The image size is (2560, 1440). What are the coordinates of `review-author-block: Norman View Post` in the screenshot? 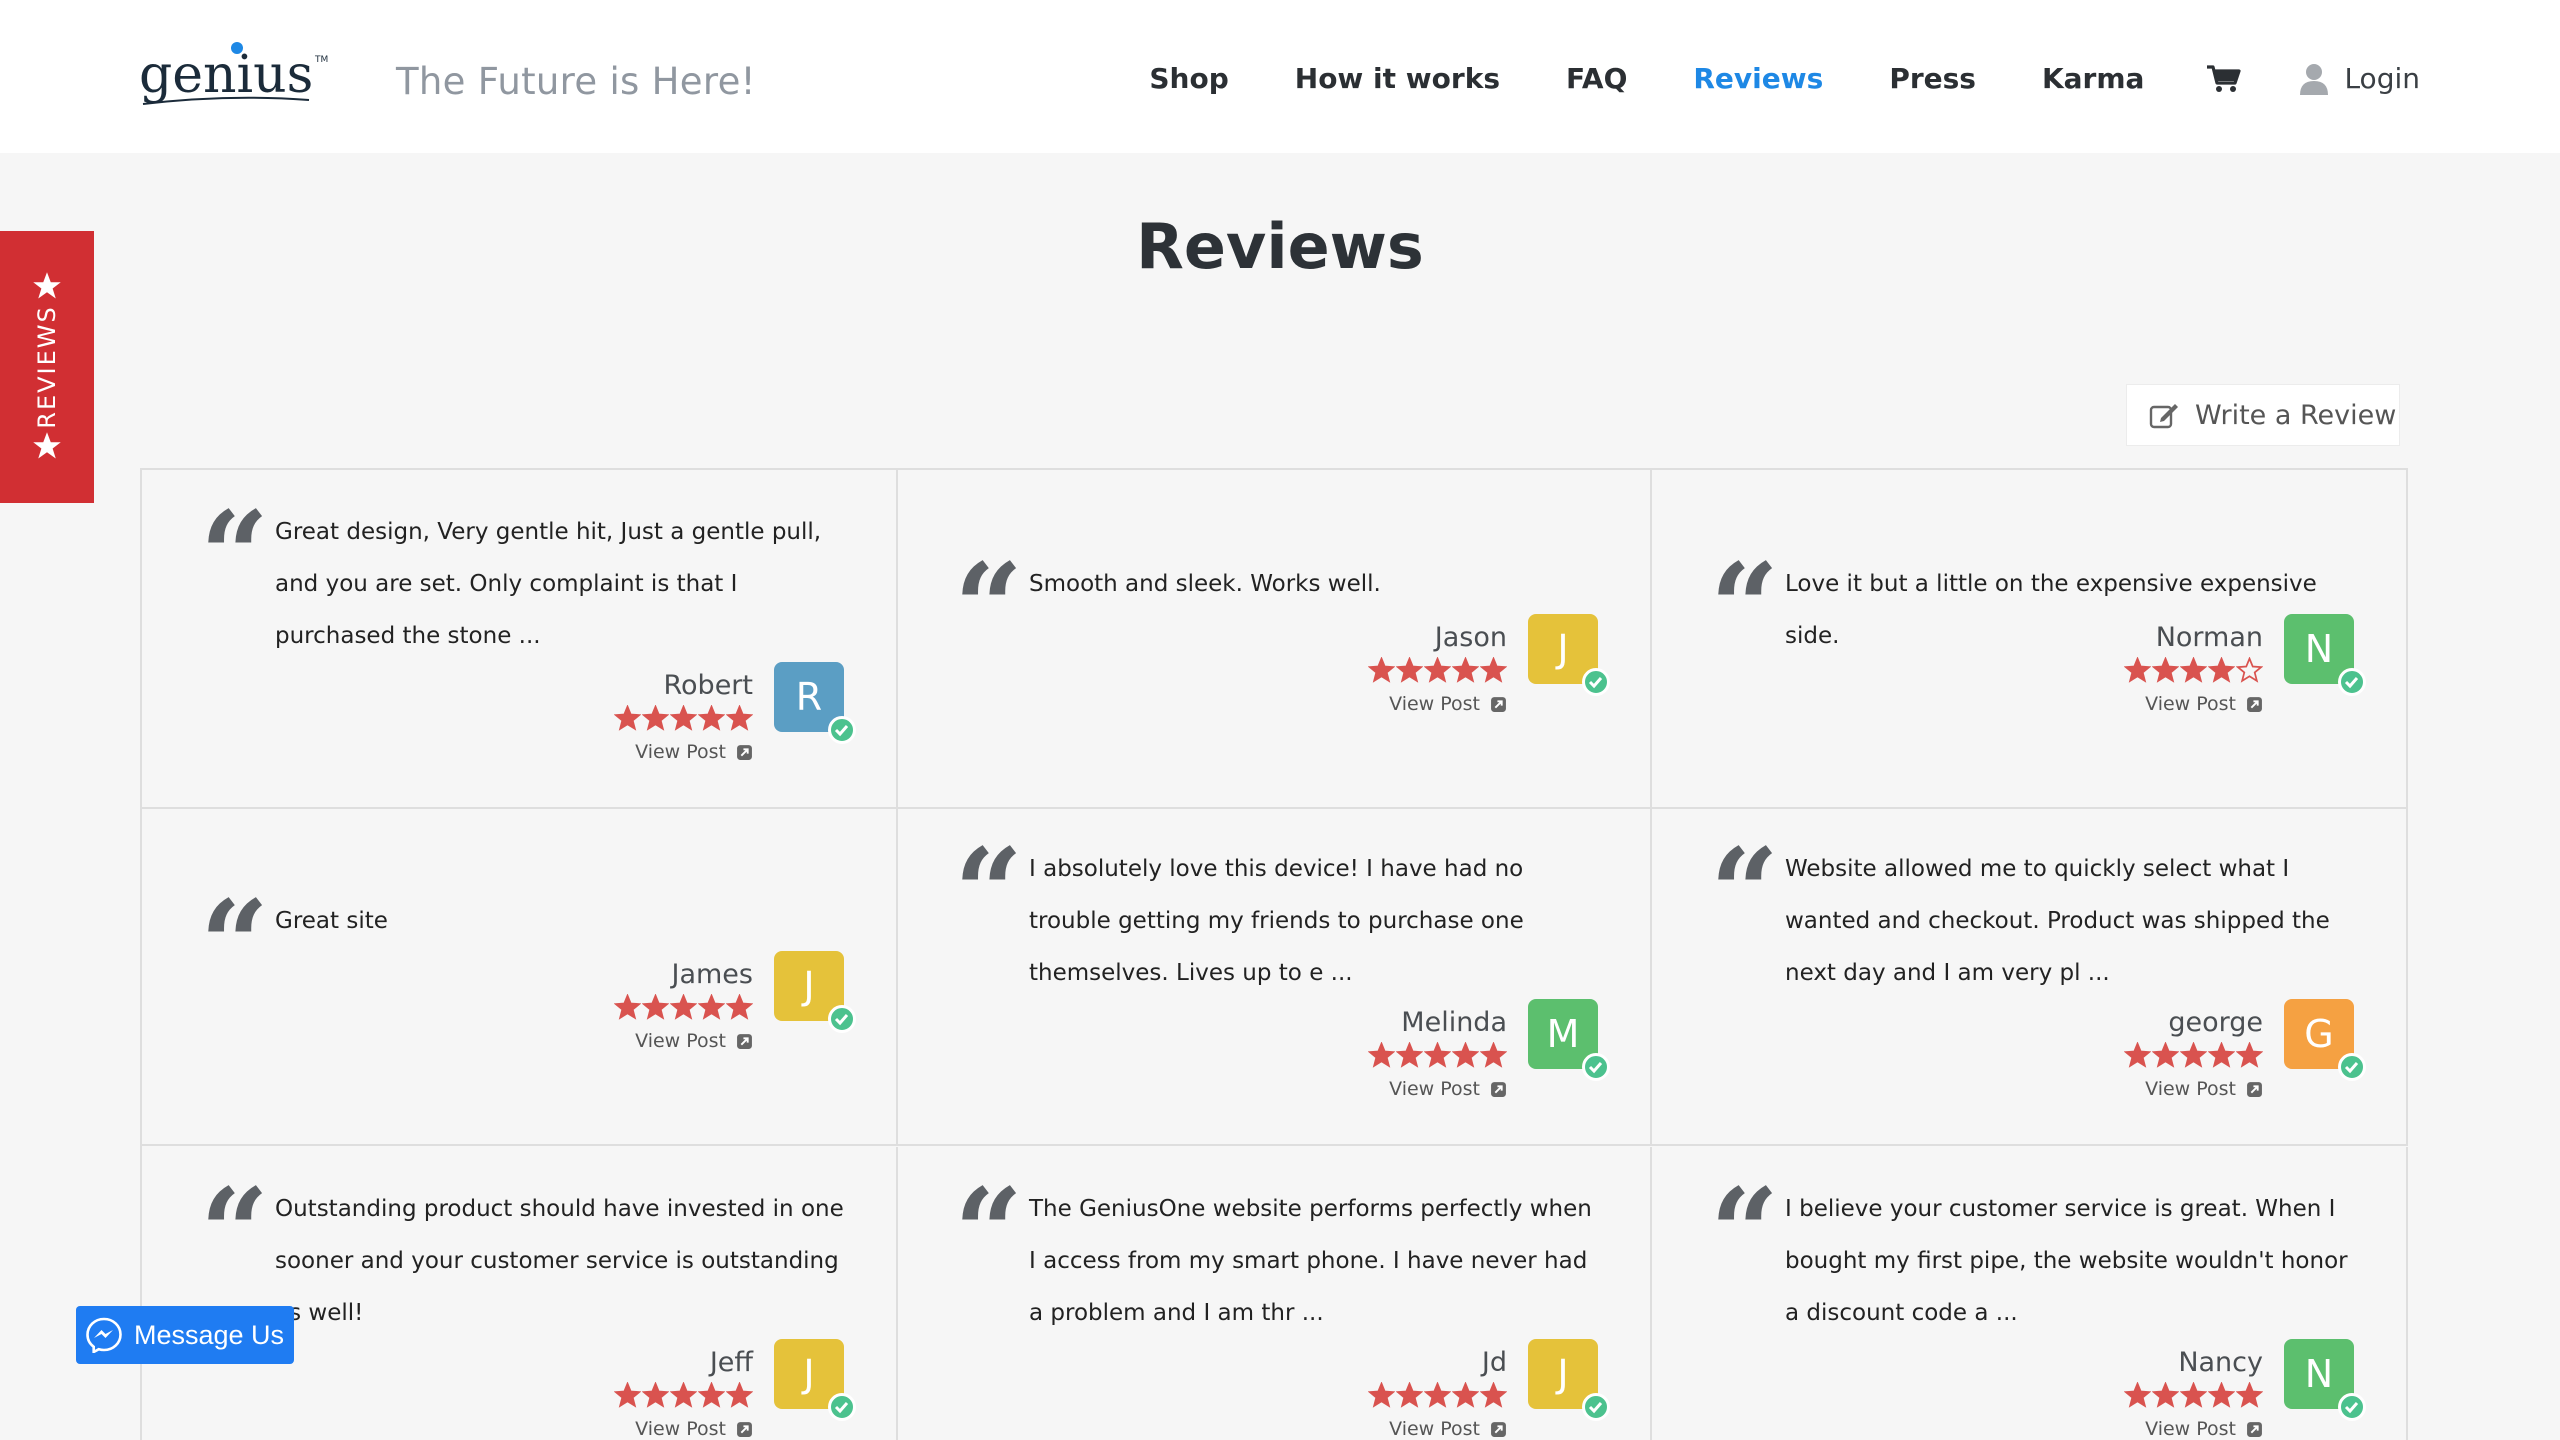 It's located at (2193, 668).